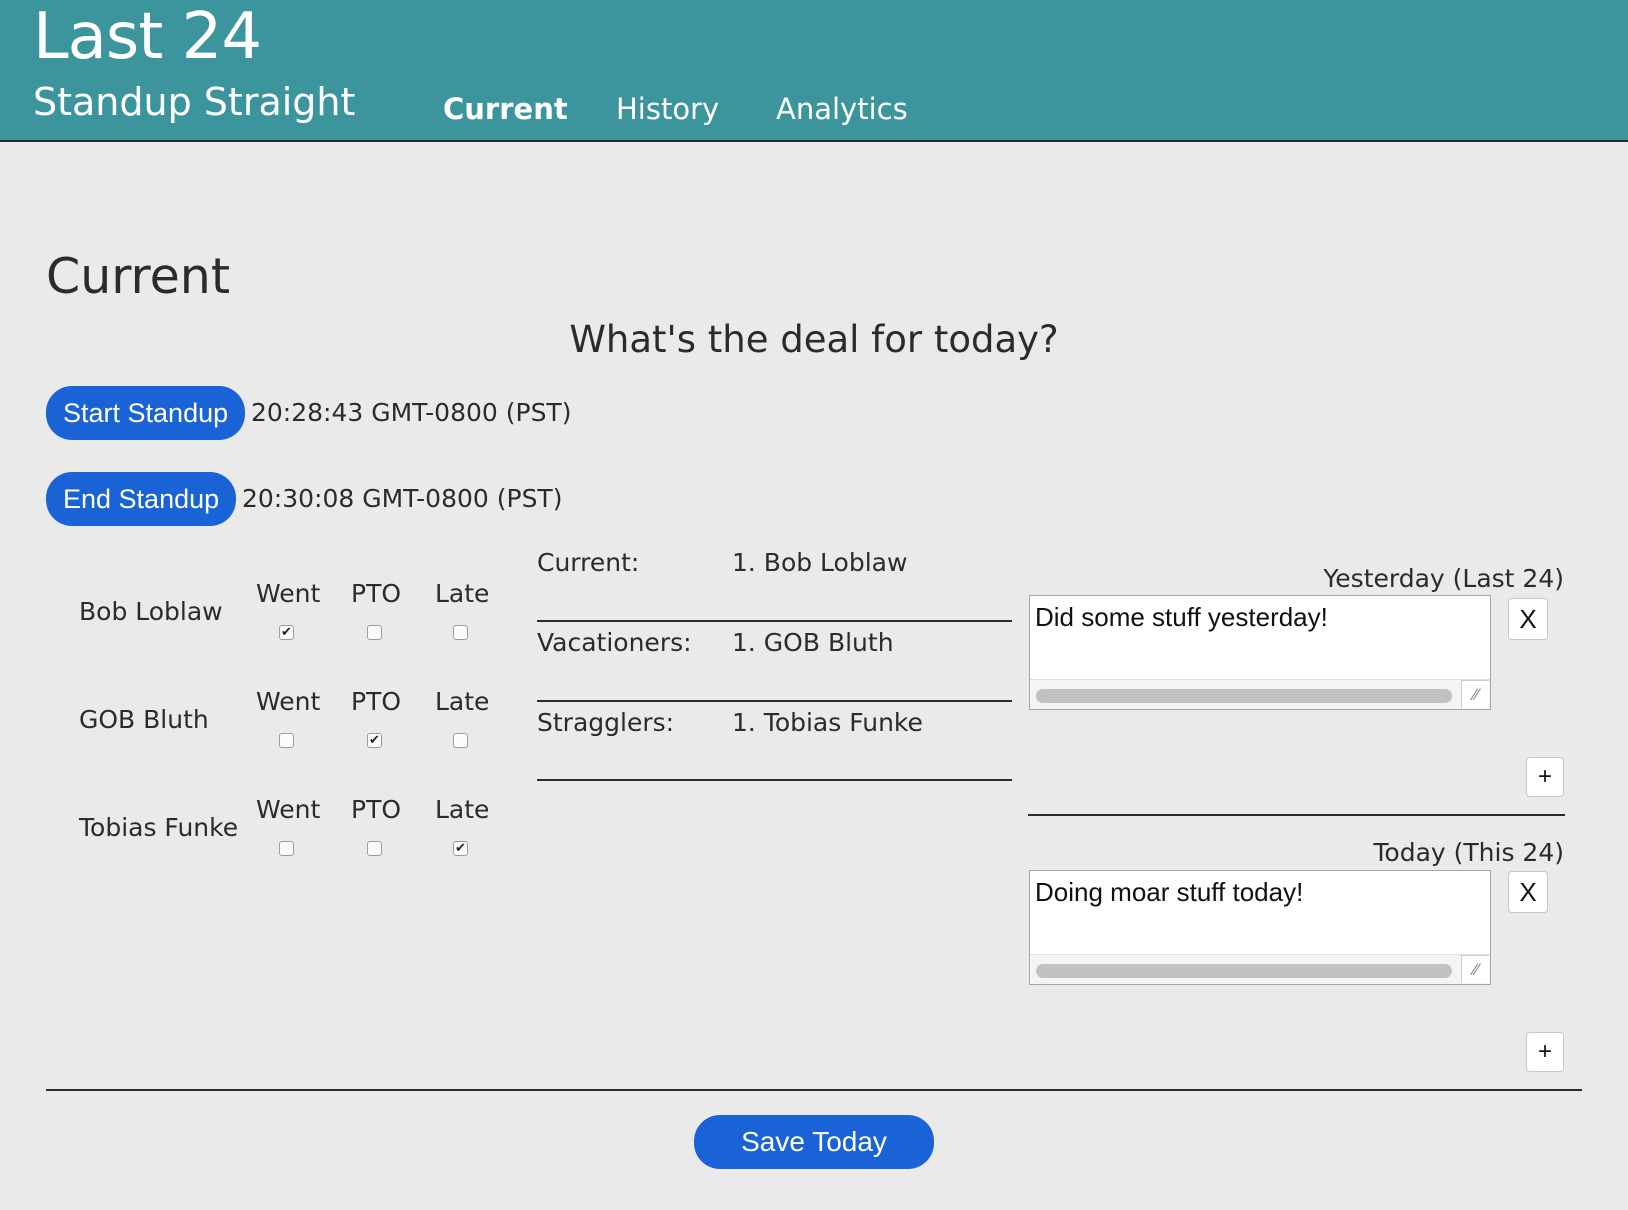  I want to click on vacationers-label: Vacationers:, so click(614, 642).